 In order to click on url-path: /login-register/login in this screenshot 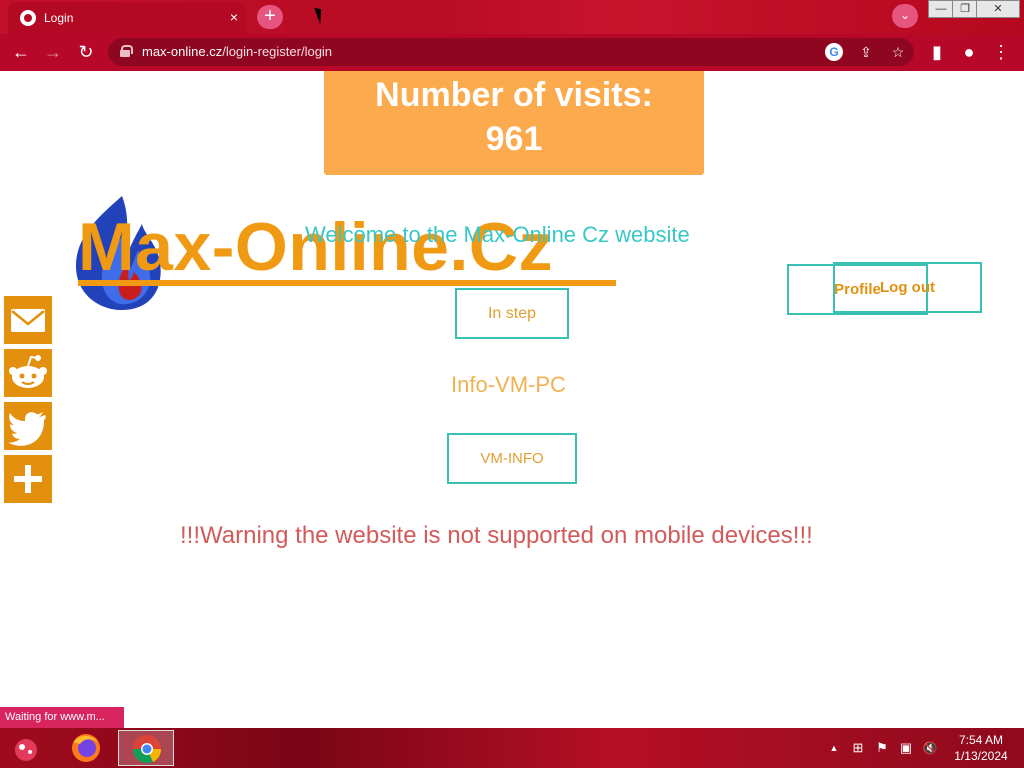, I will do `click(277, 51)`.